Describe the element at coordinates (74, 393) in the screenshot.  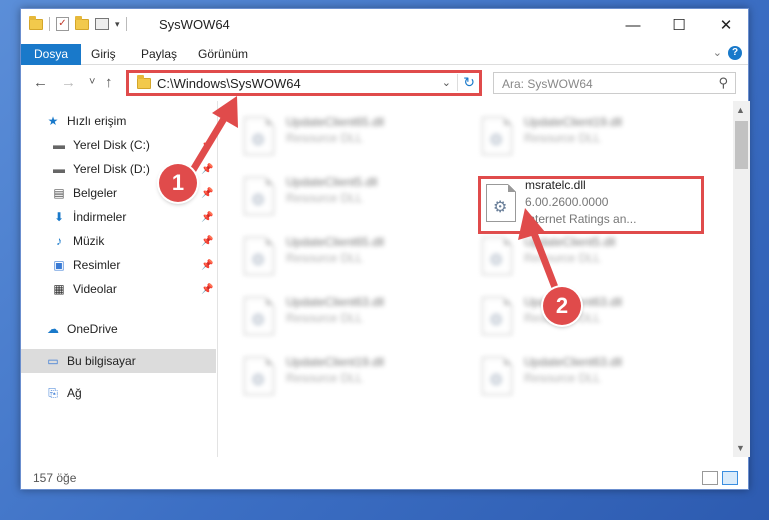
I see `nav-label: Ağ` at that location.